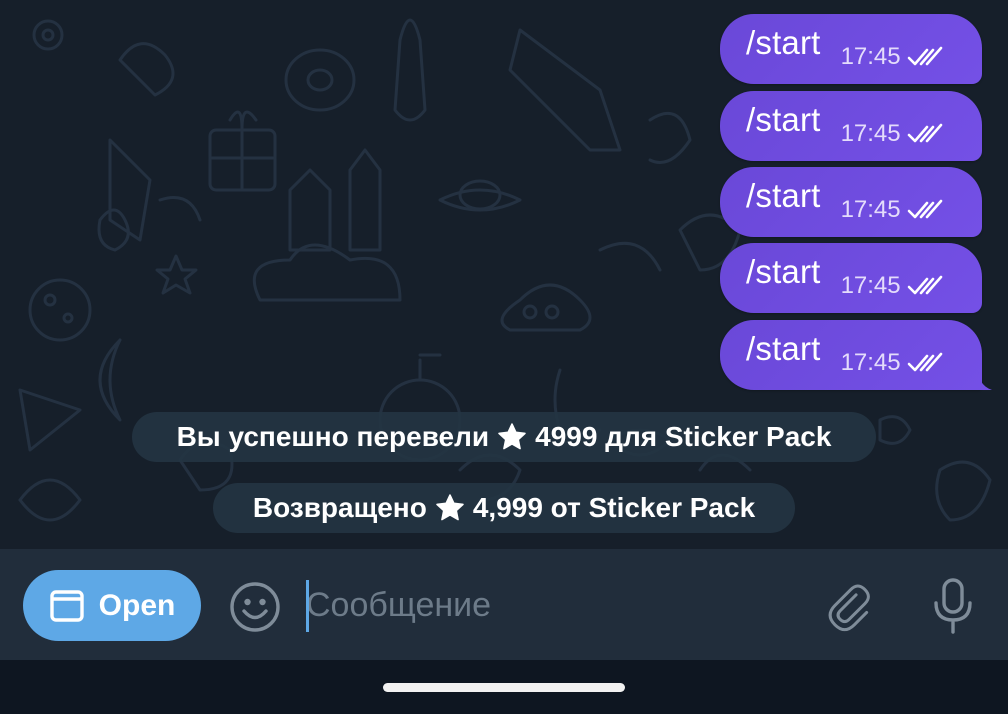 The height and width of the screenshot is (714, 1008). I want to click on bubble-tail, so click(985, 381).